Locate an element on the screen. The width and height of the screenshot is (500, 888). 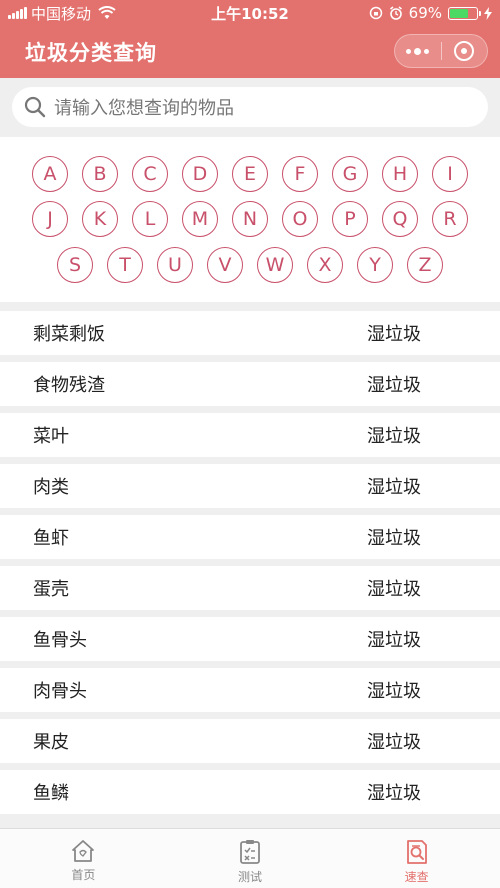
letter-button: G is located at coordinates (350, 174).